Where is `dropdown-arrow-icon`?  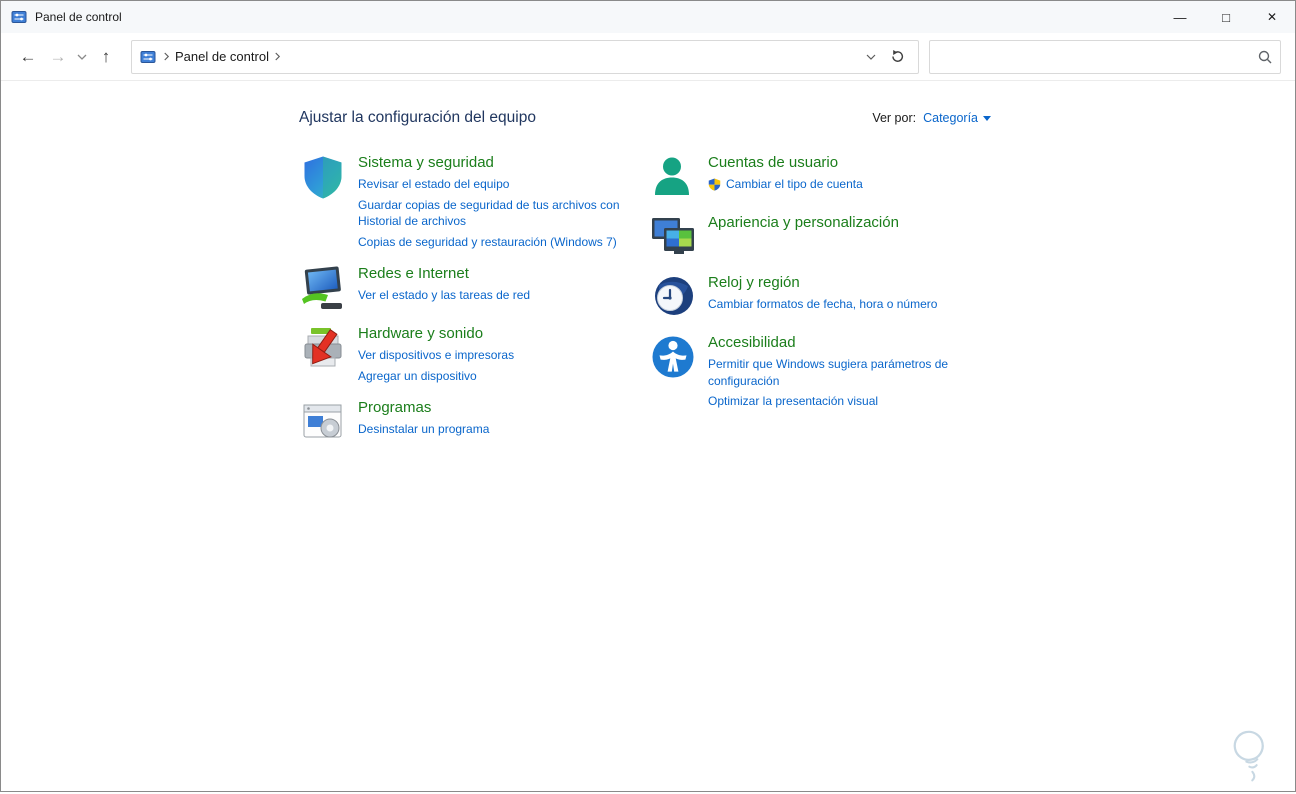 dropdown-arrow-icon is located at coordinates (987, 118).